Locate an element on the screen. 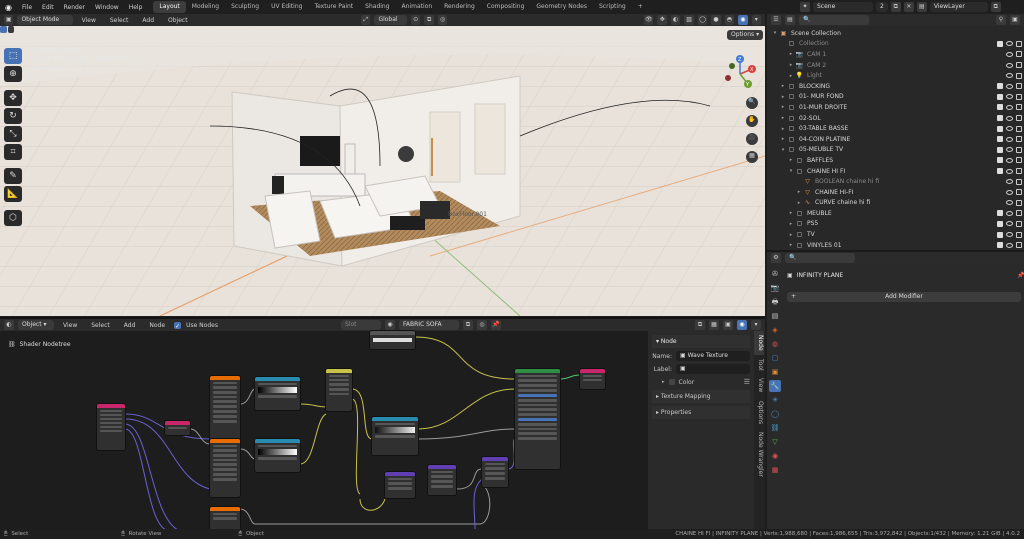 The image size is (1024, 539). outliner-row: ▽ BOOLEAN chaine hi fi is located at coordinates (895, 181).